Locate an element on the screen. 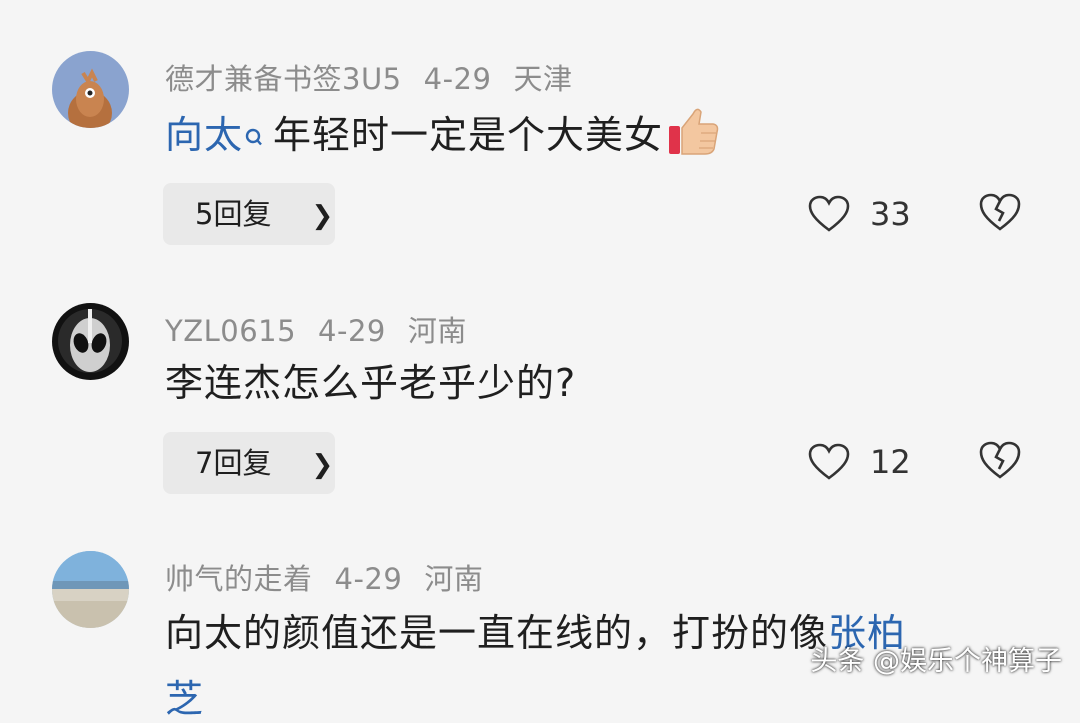 The height and width of the screenshot is (723, 1080). search-icon is located at coordinates (254, 137).